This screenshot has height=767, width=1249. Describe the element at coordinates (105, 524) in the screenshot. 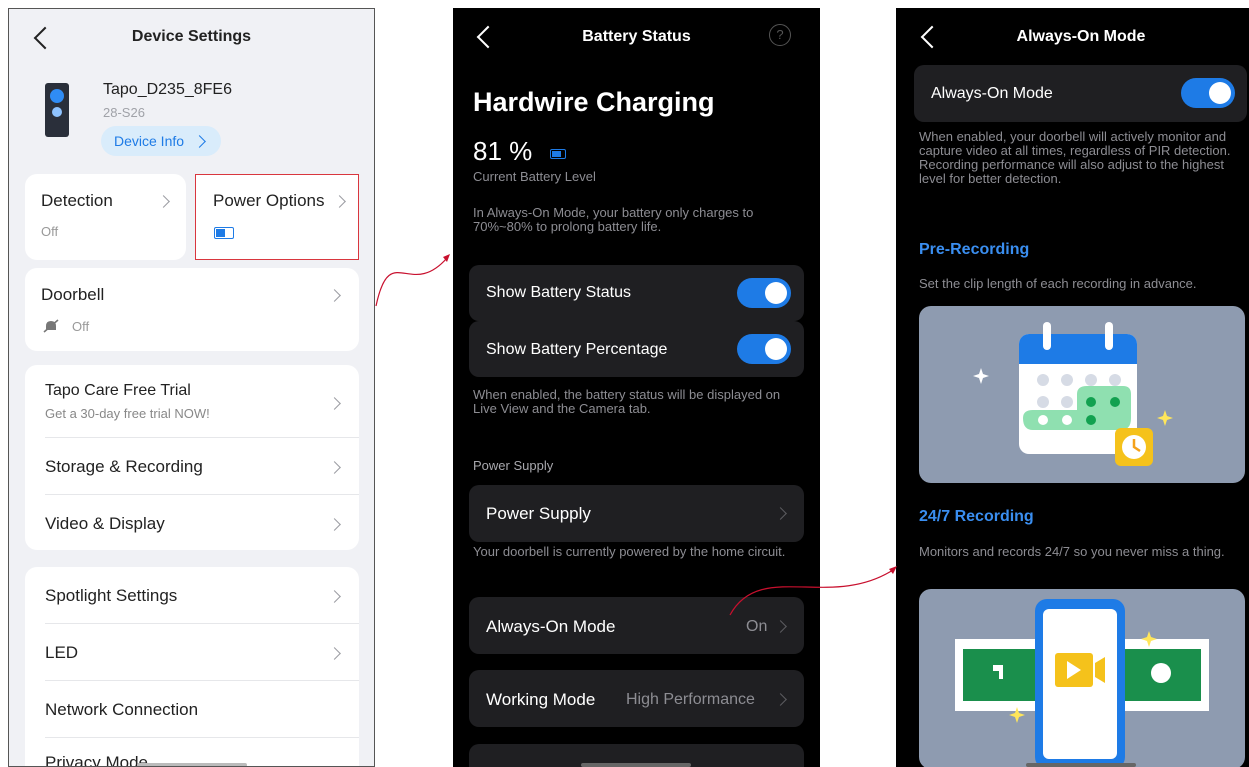

I see `menu-item-video-display: Video & Display` at that location.